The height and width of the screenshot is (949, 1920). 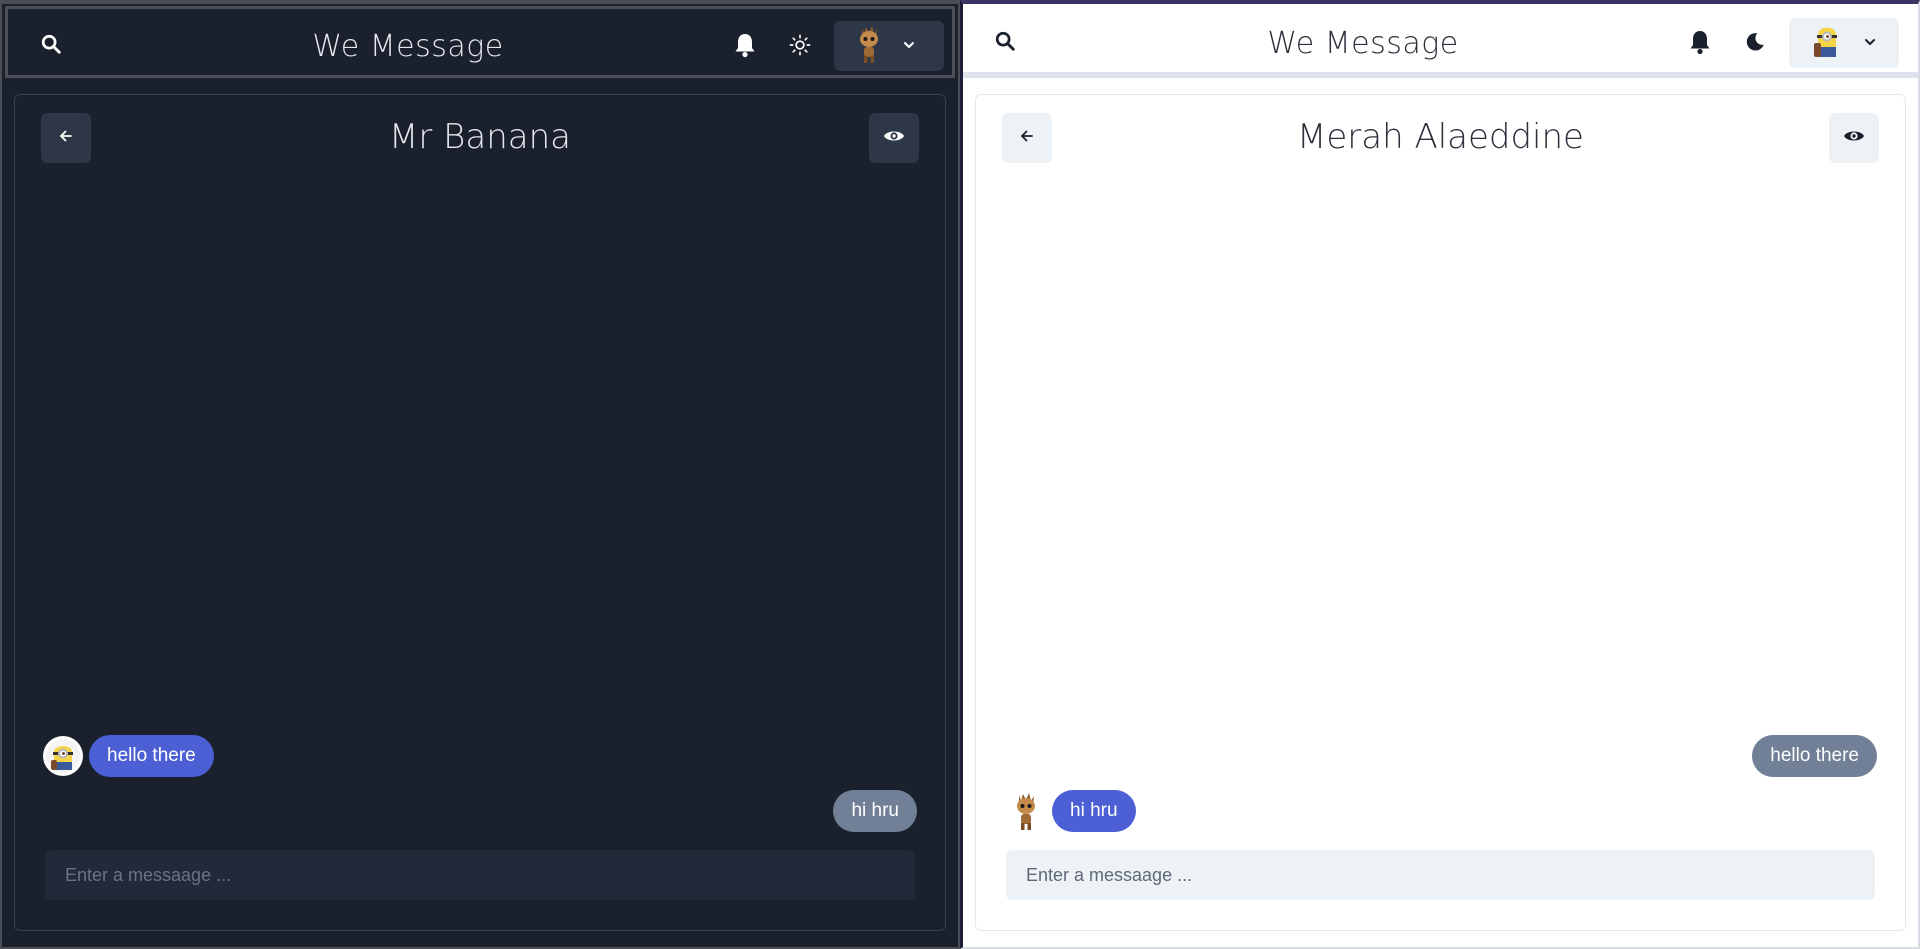 I want to click on moon-icon, so click(x=1755, y=42).